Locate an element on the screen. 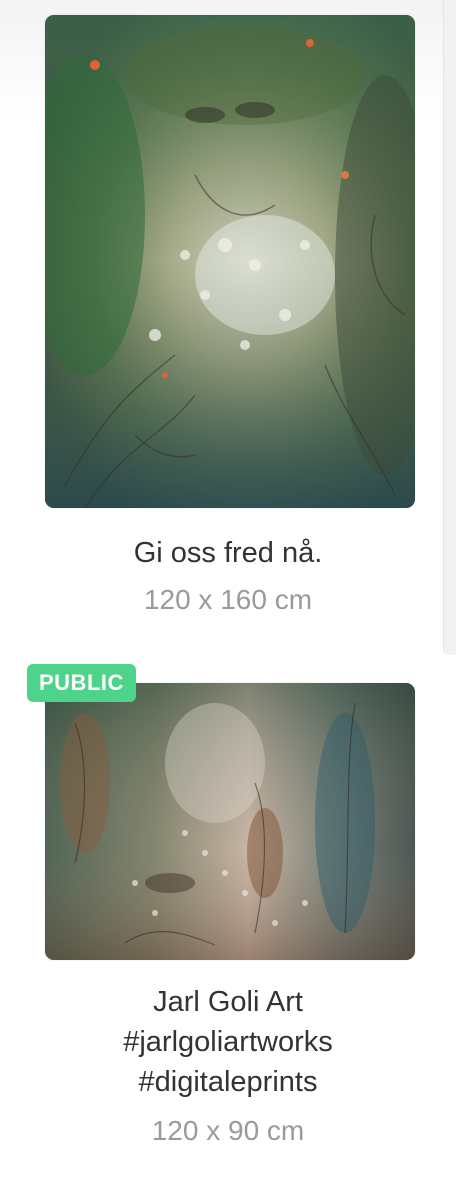 The image size is (456, 1200). public-badge: PUBLIC is located at coordinates (81, 683).